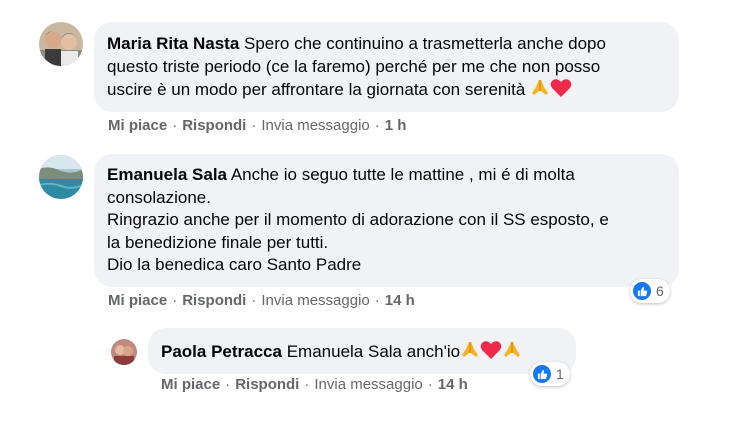  I want to click on reply-actions: Mi piace · Rispondi · Invia messaggio · 14 h, so click(314, 384).